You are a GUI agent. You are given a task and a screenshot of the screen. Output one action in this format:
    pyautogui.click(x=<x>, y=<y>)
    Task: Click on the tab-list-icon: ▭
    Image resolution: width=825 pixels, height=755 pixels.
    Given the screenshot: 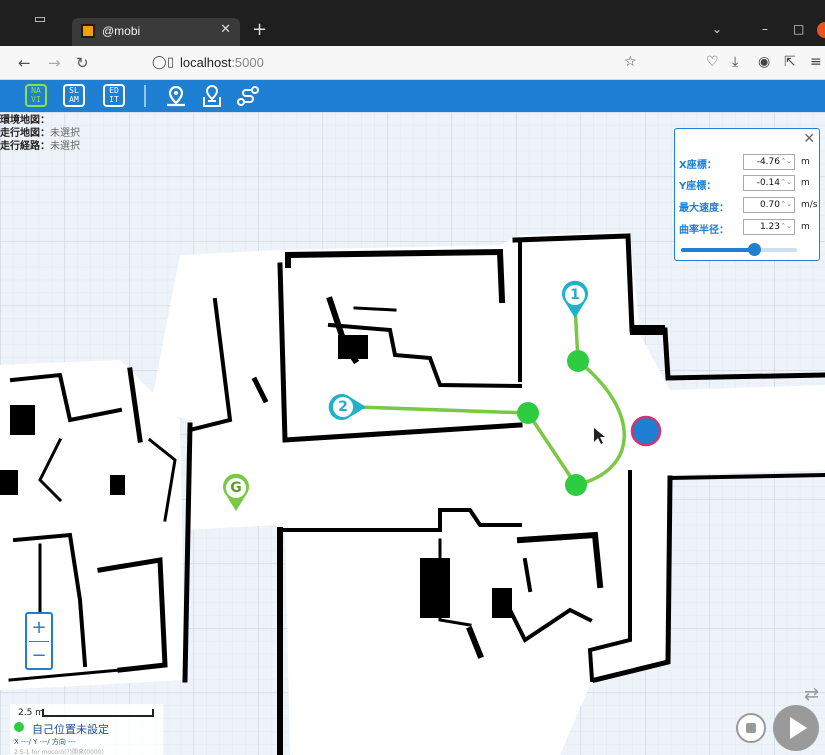 What is the action you would take?
    pyautogui.click(x=40, y=20)
    